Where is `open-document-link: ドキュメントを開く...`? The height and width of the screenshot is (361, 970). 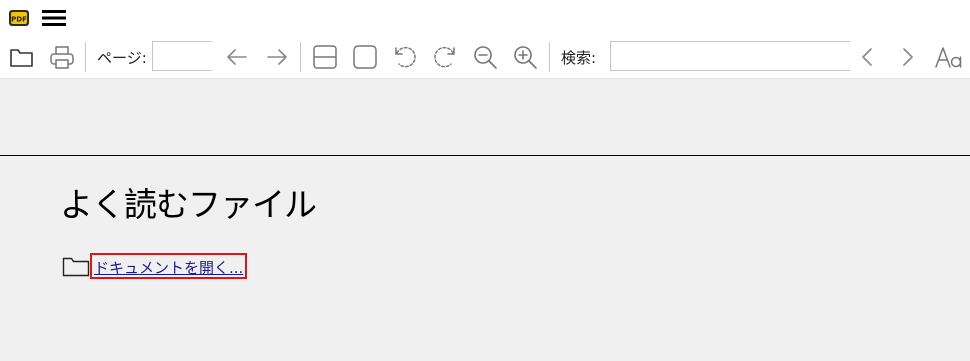
open-document-link: ドキュメントを開く... is located at coordinates (169, 266).